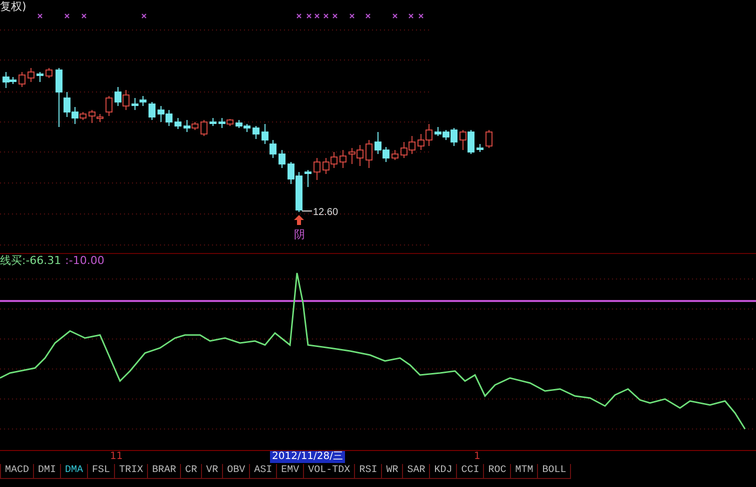  Describe the element at coordinates (392, 471) in the screenshot. I see `indicator-tab: WR` at that location.